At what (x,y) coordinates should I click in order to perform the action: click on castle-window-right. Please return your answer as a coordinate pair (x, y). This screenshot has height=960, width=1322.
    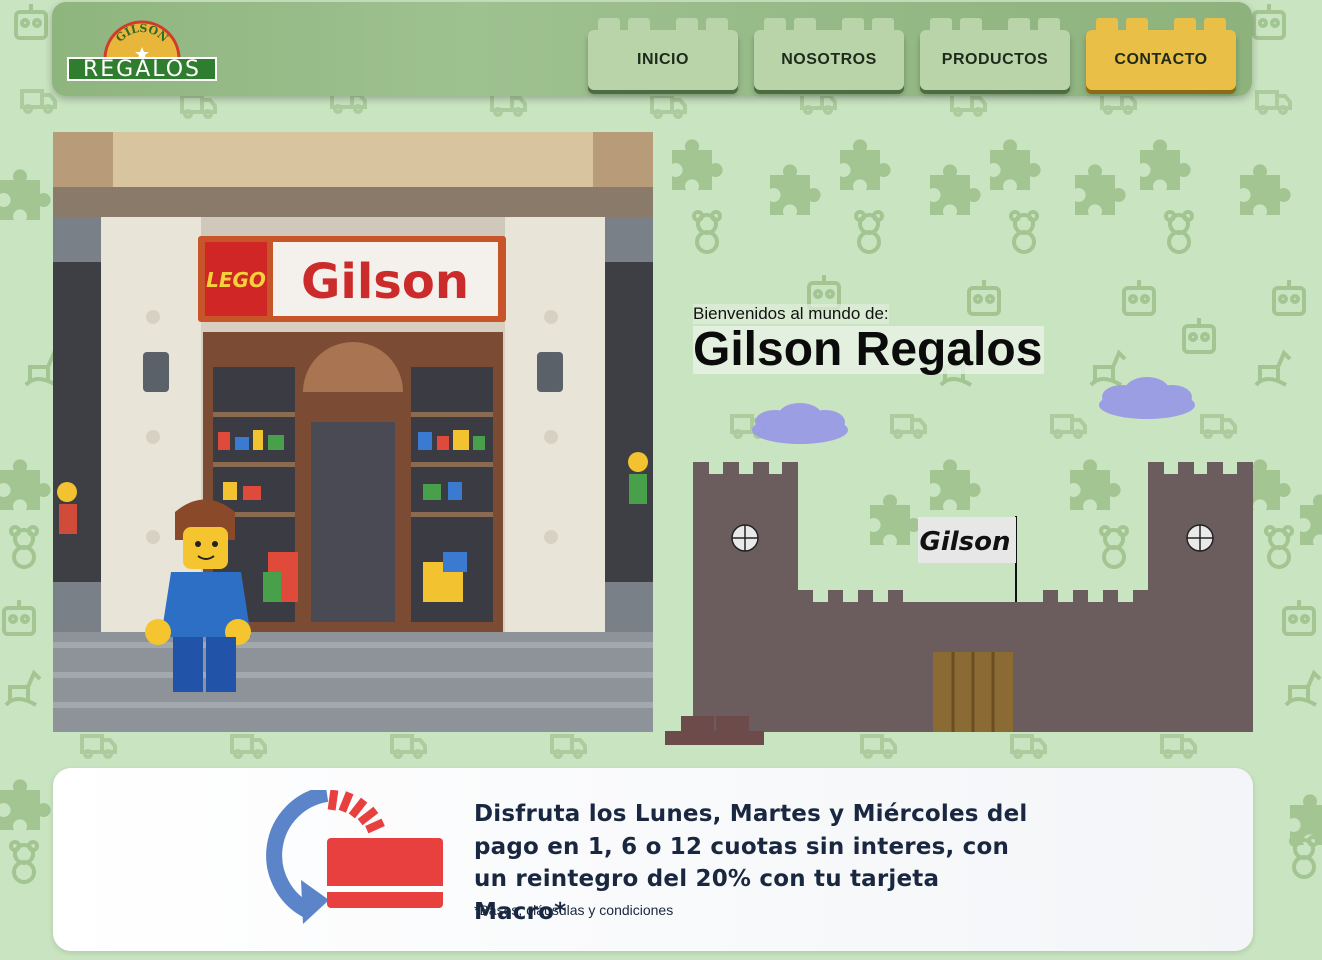
    Looking at the image, I should click on (1200, 538).